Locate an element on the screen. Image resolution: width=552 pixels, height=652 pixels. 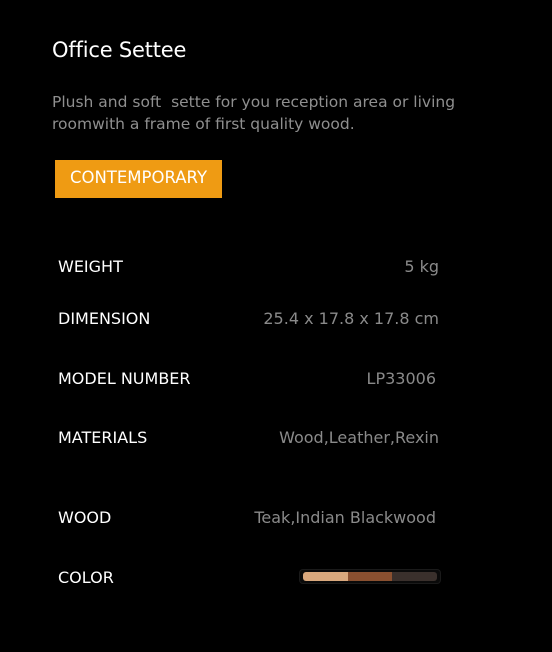
weight-label: WEIGHT is located at coordinates (90, 266).